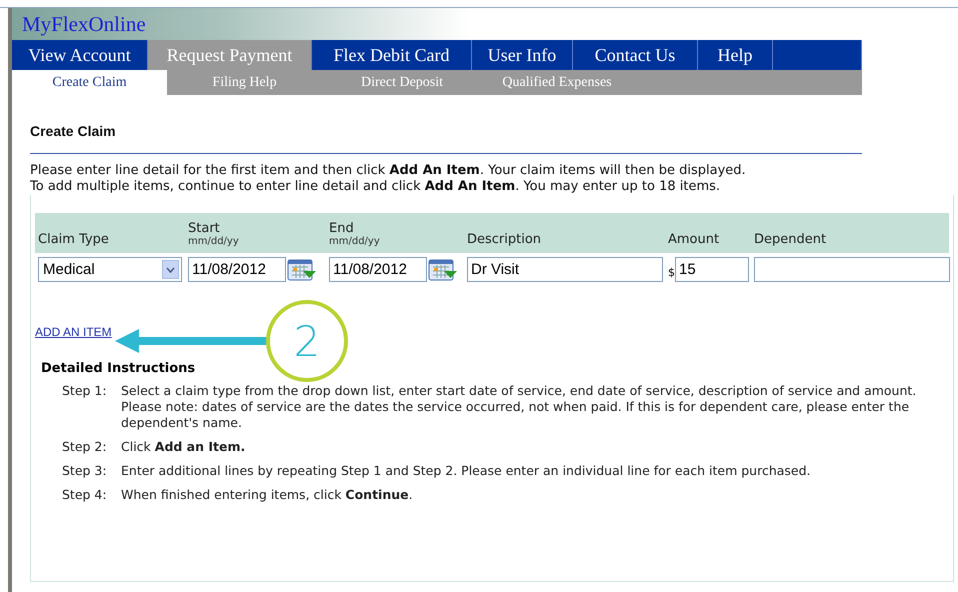 The width and height of the screenshot is (958, 592). I want to click on callout-number: 2, so click(307, 341).